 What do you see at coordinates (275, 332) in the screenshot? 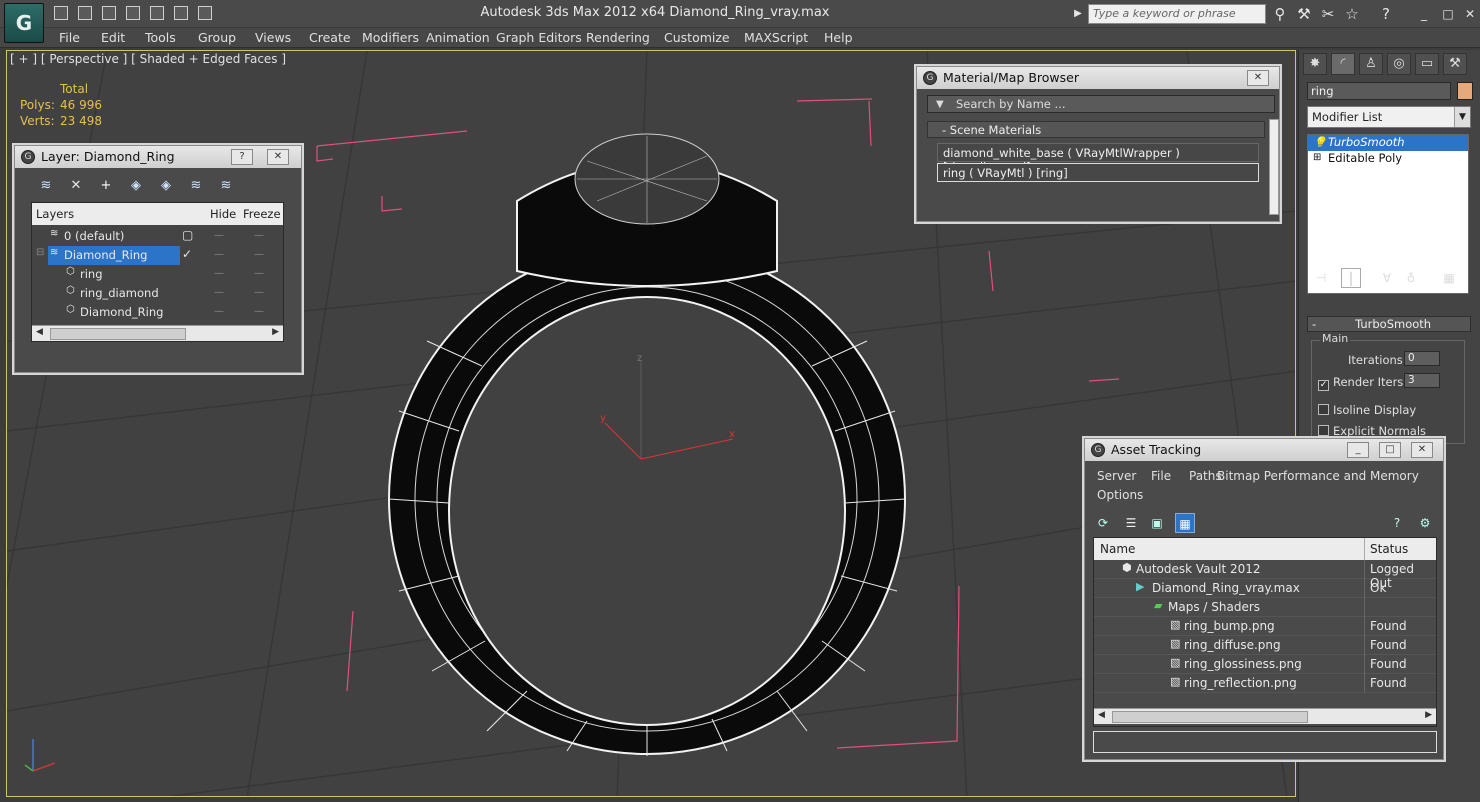
I see `scroll-right-icon: ▶` at bounding box center [275, 332].